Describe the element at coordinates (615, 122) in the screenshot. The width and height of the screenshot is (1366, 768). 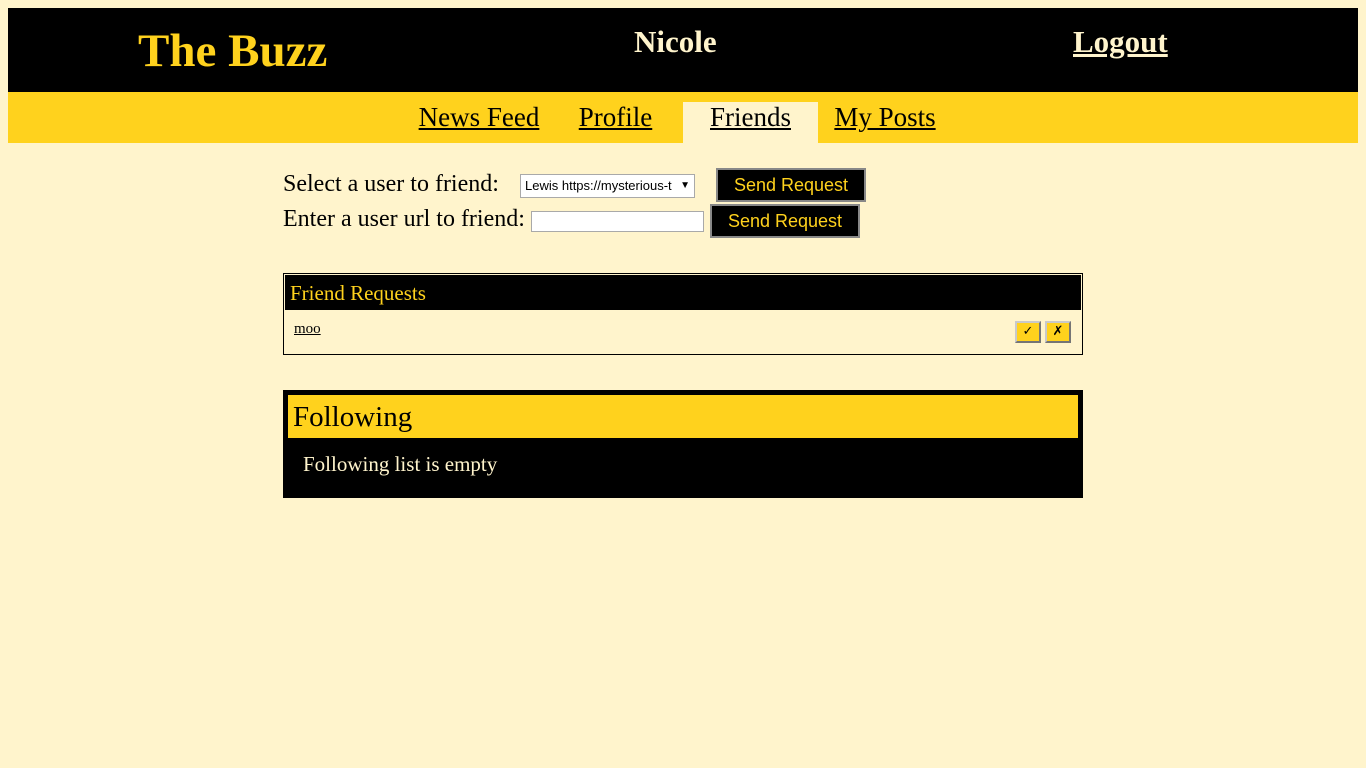
I see `tab-profile: Profile` at that location.